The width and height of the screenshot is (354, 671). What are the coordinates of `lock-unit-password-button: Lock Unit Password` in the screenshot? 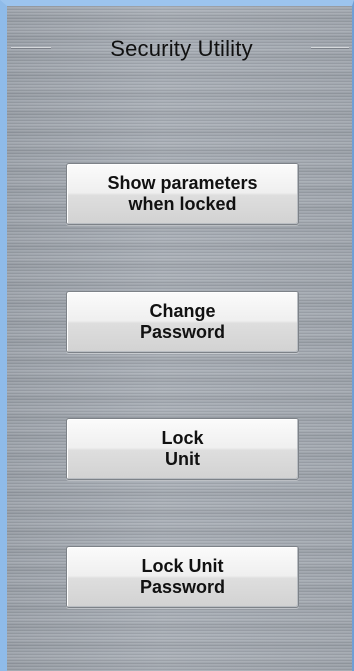 It's located at (182, 577).